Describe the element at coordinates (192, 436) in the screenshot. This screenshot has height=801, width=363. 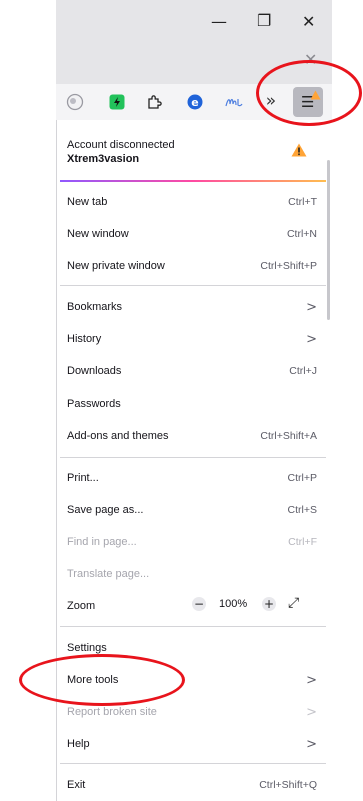
I see `menu-item-addons: Add-ons and themes Ctrl+Shift+A` at that location.